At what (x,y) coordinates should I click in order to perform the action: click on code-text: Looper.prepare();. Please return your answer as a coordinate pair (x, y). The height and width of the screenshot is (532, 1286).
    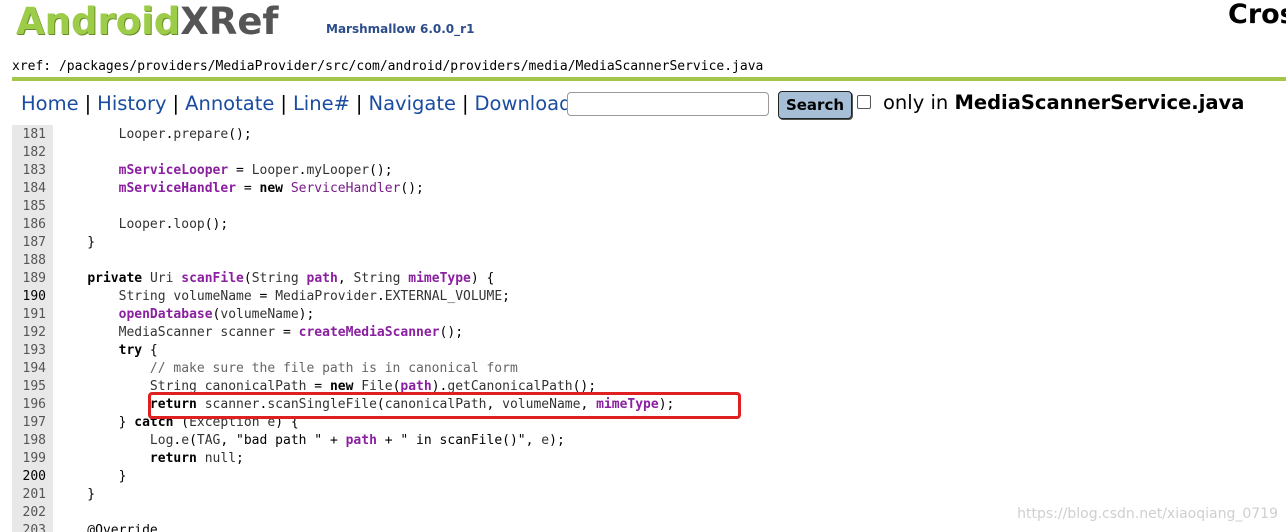
    Looking at the image, I should click on (185, 134).